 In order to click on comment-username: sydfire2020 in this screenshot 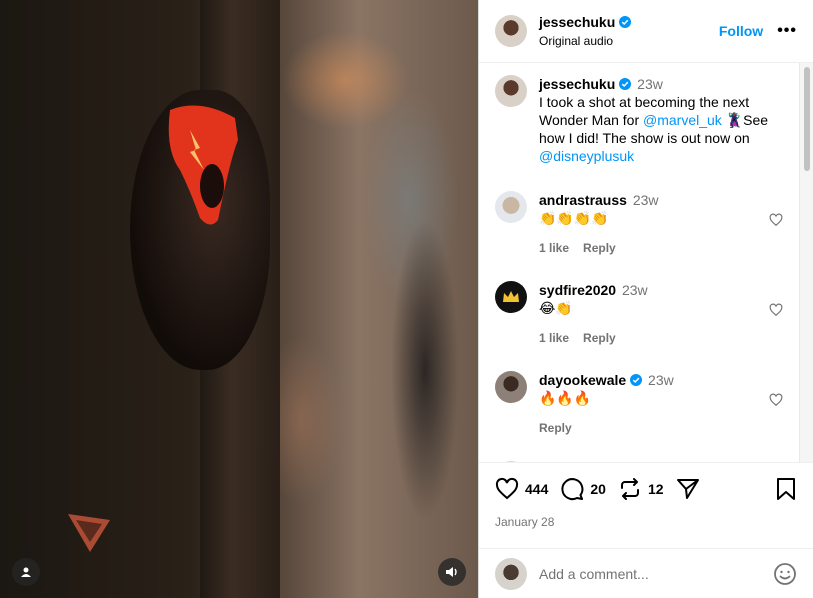, I will do `click(577, 290)`.